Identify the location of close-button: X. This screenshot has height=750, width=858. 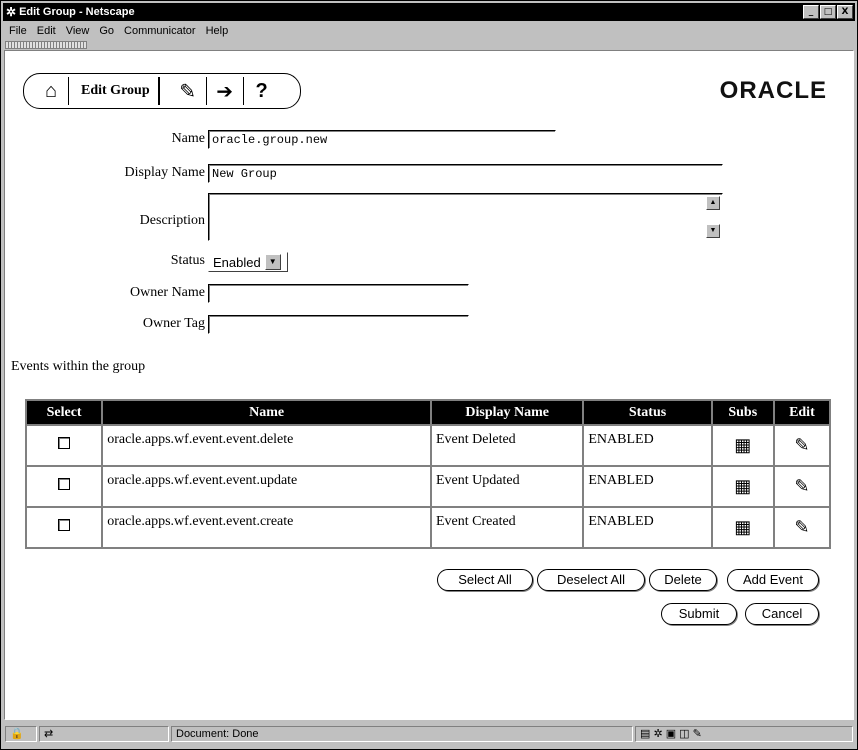
(845, 12).